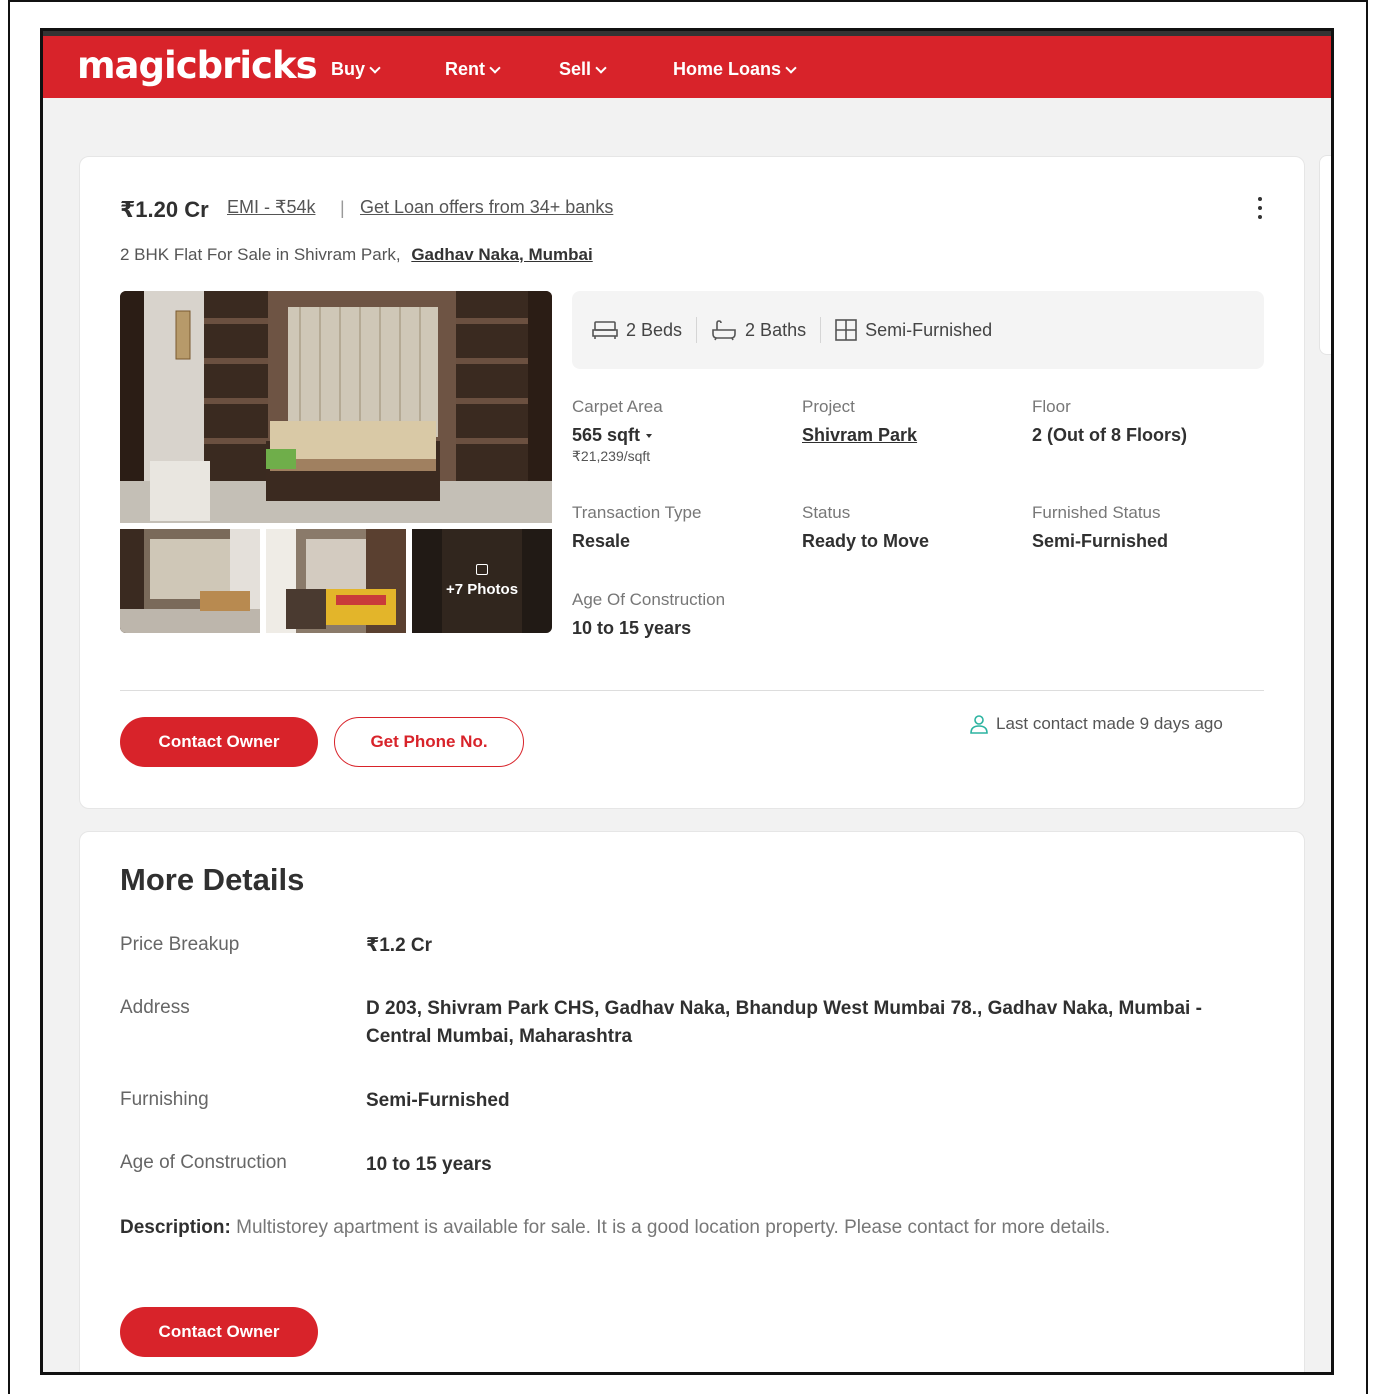 This screenshot has width=1373, height=1394. I want to click on spec-label: Age Of Construction, so click(649, 599).